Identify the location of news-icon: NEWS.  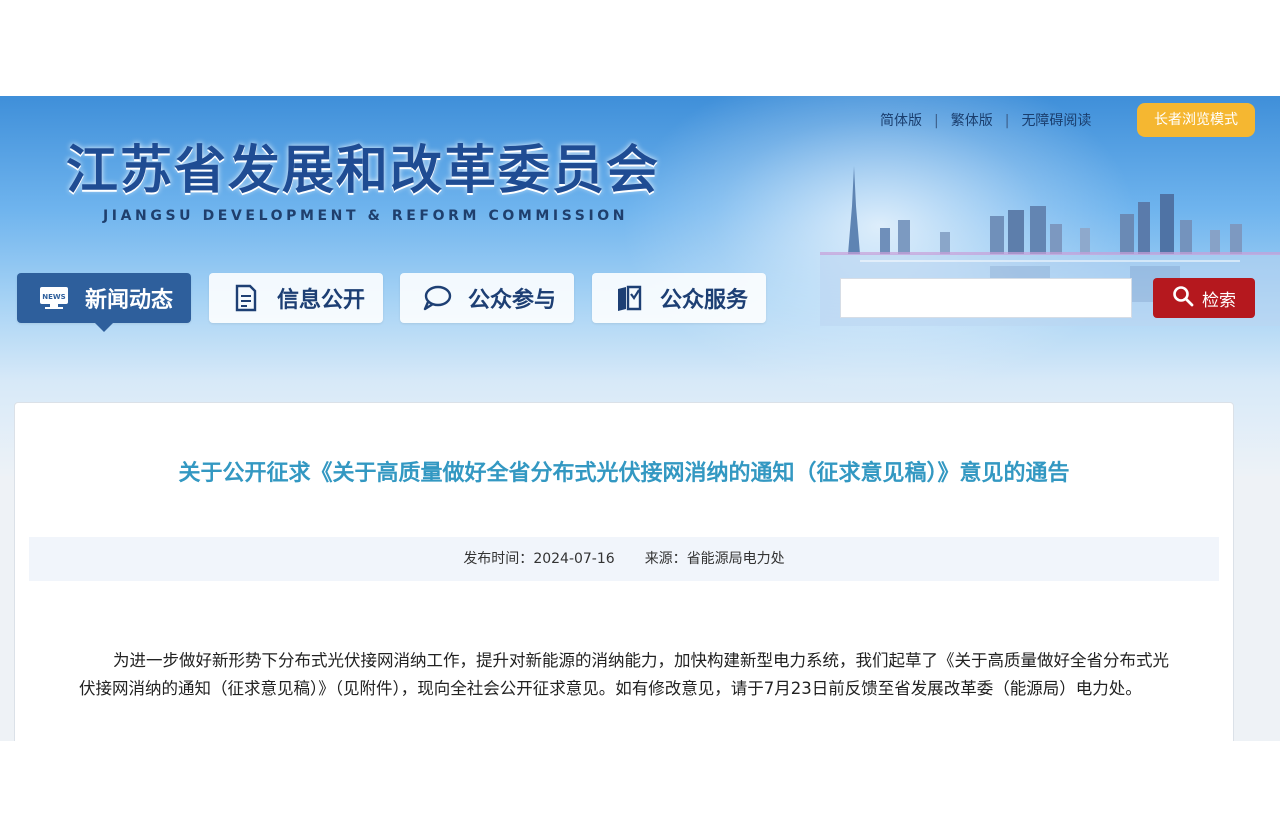
(54, 298).